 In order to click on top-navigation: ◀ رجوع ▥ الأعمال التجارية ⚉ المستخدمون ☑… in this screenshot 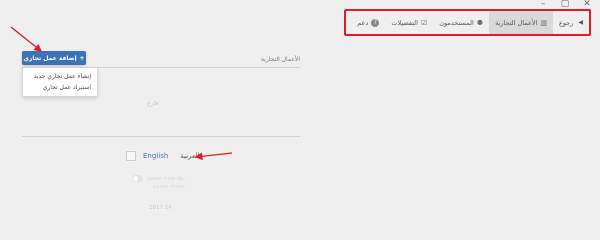, I will do `click(467, 22)`.